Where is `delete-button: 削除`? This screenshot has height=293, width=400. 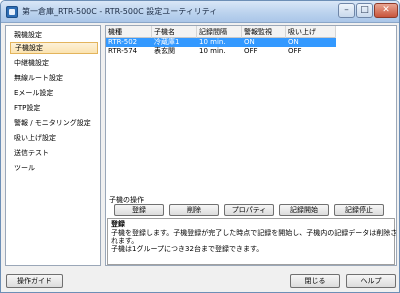 delete-button: 削除 is located at coordinates (194, 210).